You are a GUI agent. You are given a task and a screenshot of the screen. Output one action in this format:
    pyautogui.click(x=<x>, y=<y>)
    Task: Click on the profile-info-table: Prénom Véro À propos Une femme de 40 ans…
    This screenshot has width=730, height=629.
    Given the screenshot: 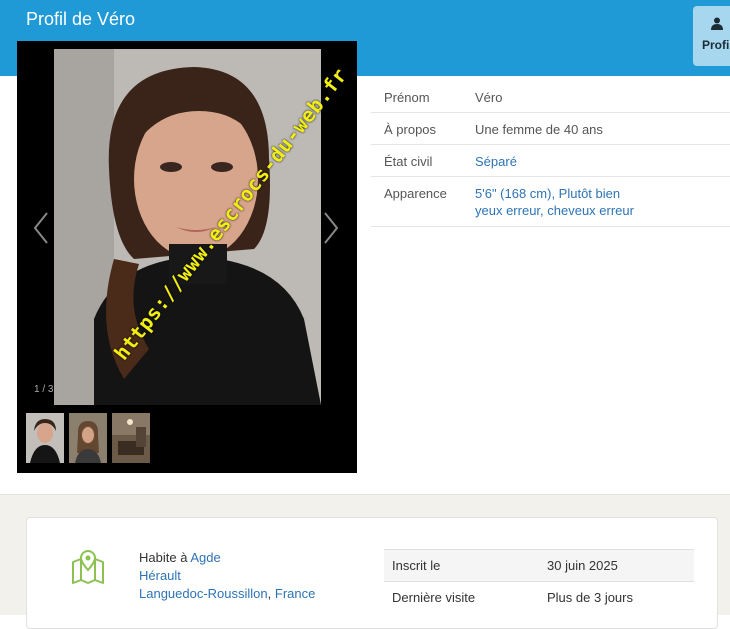 What is the action you would take?
    pyautogui.click(x=550, y=154)
    